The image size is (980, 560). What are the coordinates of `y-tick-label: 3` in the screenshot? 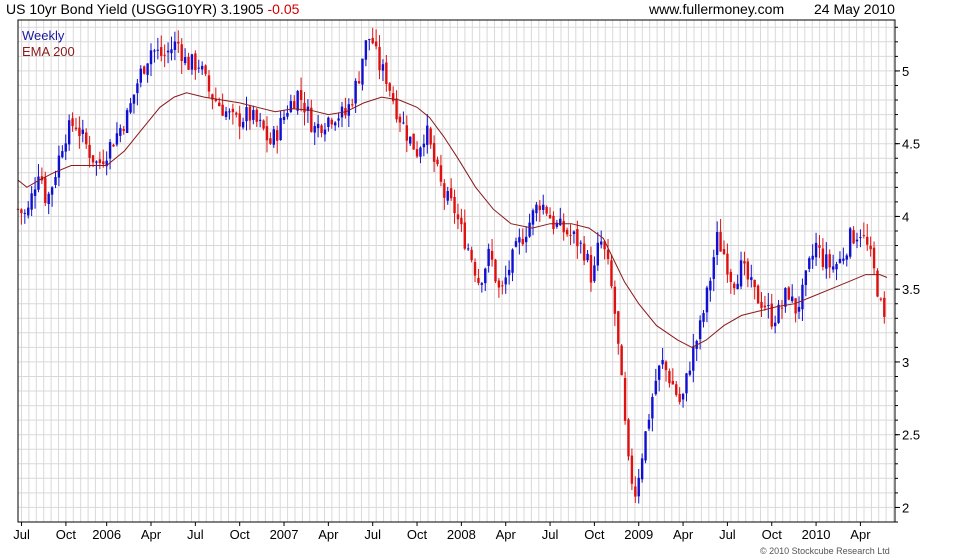 It's located at (905, 362).